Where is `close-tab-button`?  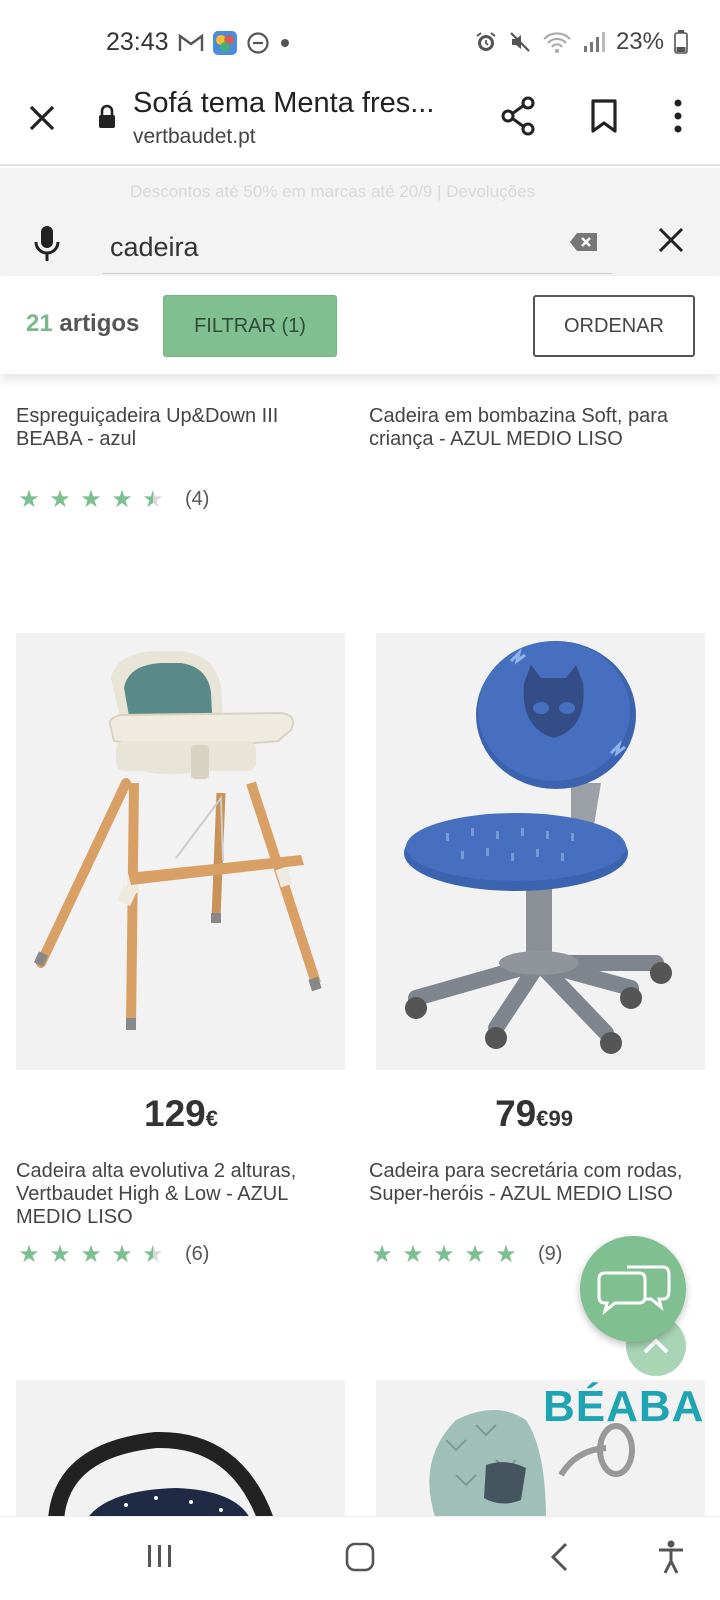 close-tab-button is located at coordinates (42, 118).